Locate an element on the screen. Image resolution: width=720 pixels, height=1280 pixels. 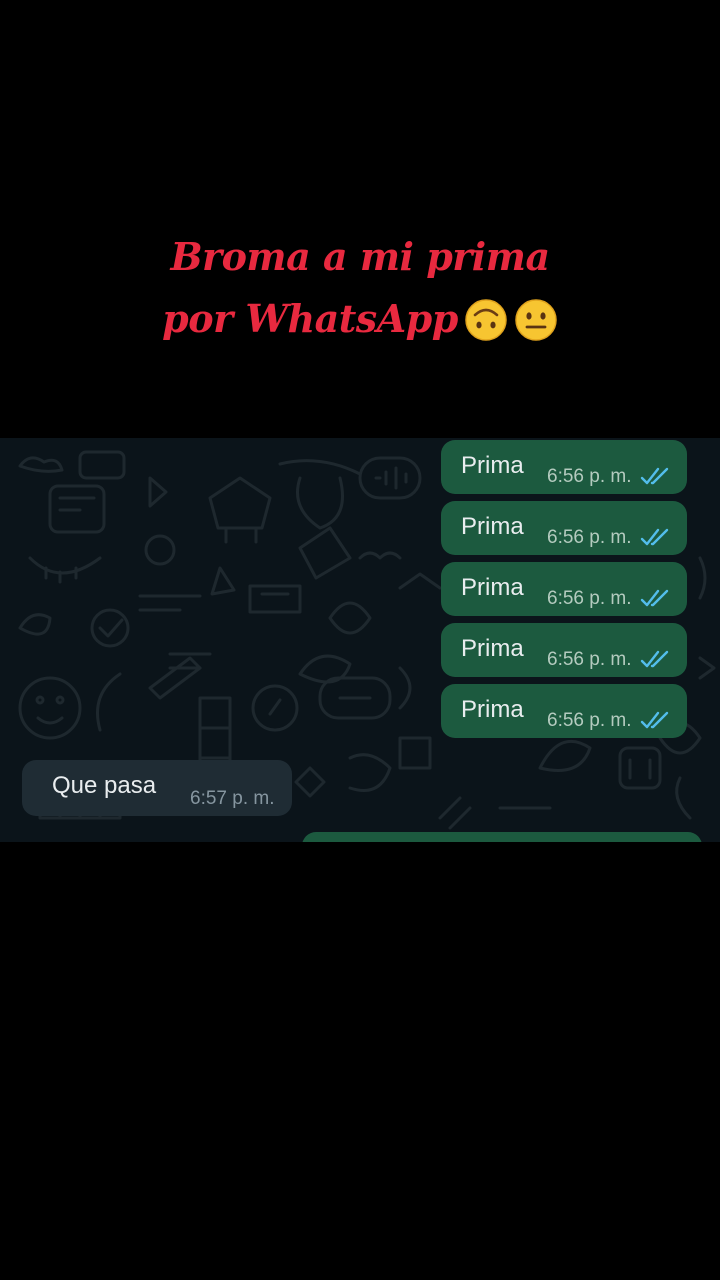
caption-line-2-text: por WhatsApp is located at coordinates (310, 318).